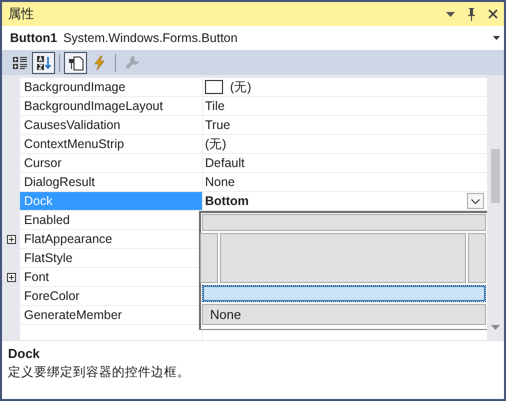  Describe the element at coordinates (227, 201) in the screenshot. I see `property-value: Bottom` at that location.